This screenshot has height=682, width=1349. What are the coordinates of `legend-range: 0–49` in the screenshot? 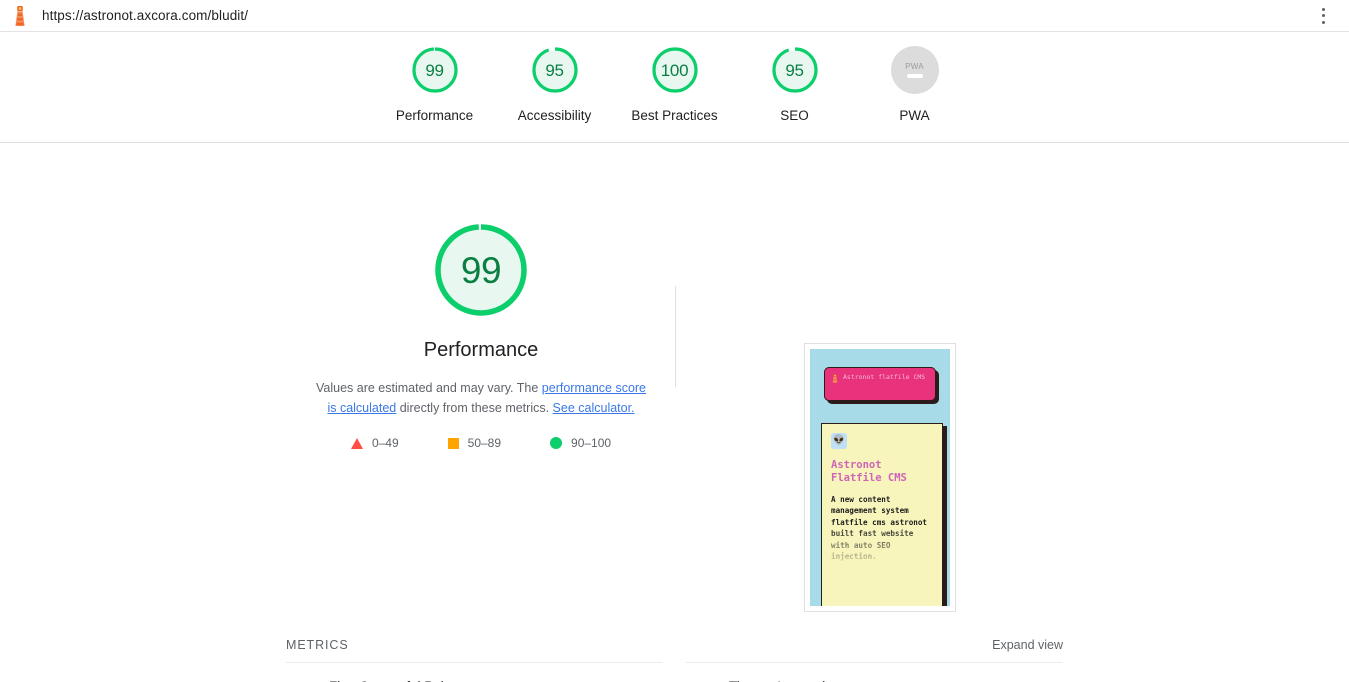 It's located at (385, 443).